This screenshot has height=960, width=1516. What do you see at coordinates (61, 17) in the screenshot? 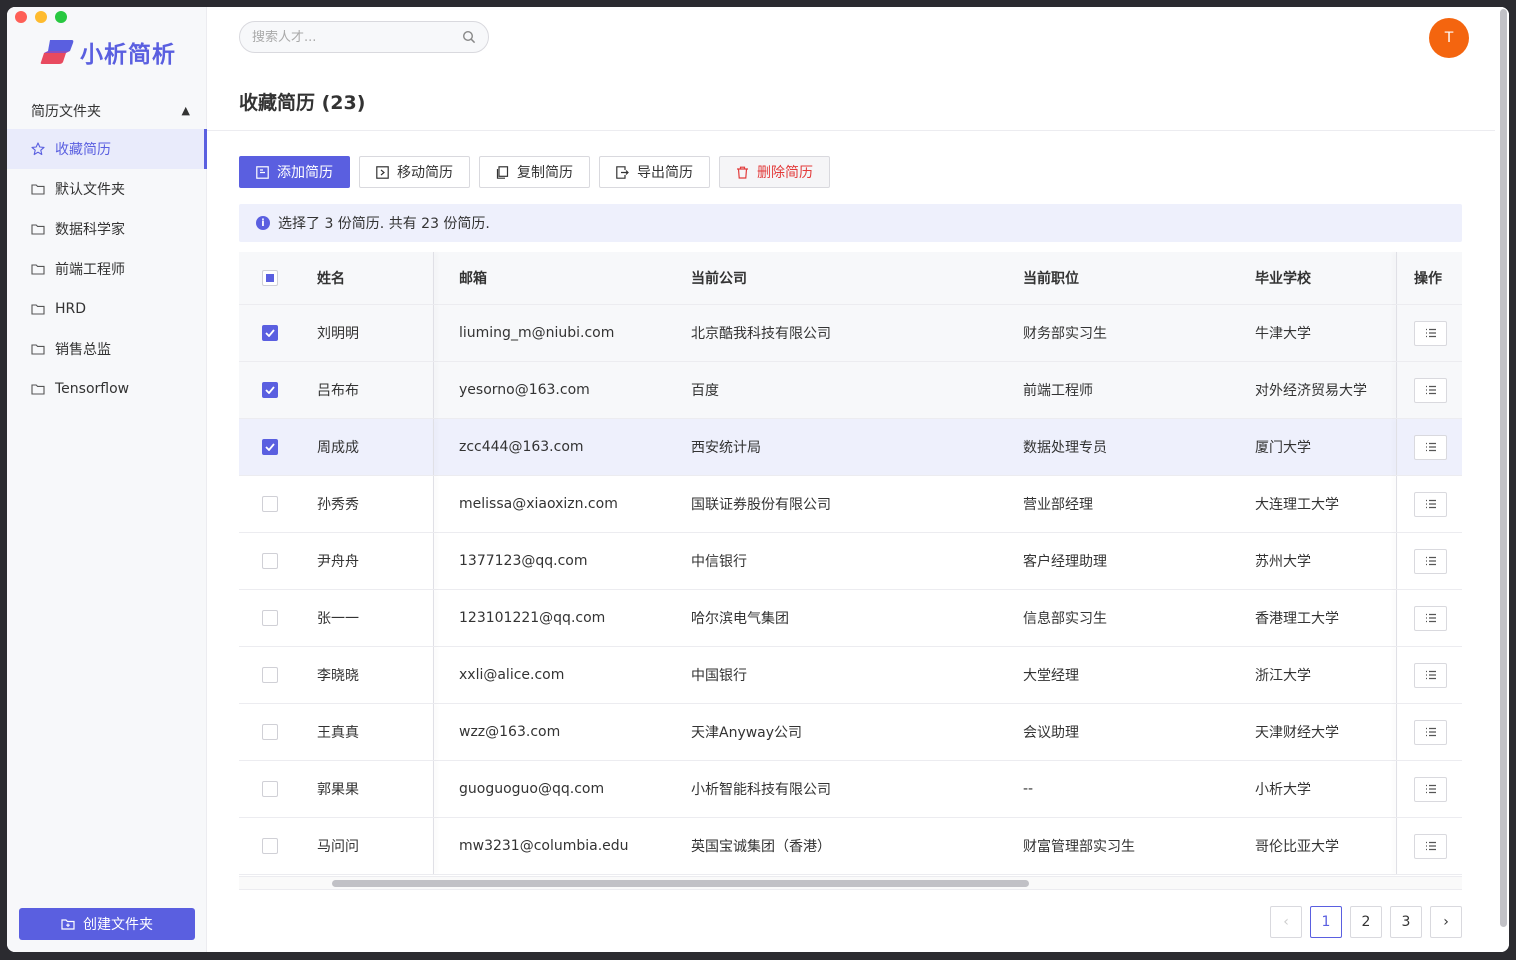
I see `maximize-window-button` at bounding box center [61, 17].